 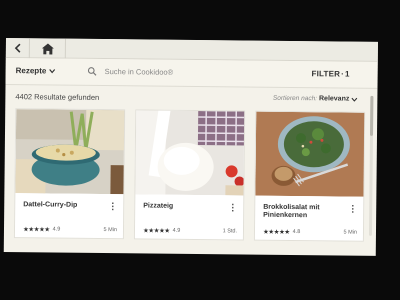 I want to click on recipe-title: Dattel-Curry-Dip, so click(x=50, y=205).